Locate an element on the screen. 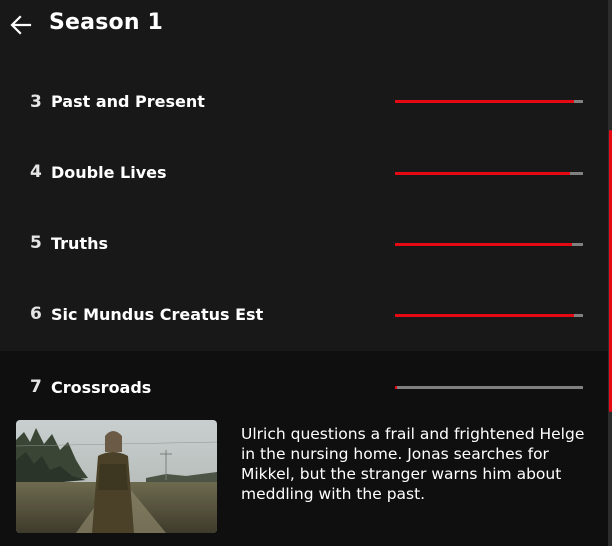  episode-row: 6 Sic Mundus Creatus Est is located at coordinates (304, 314).